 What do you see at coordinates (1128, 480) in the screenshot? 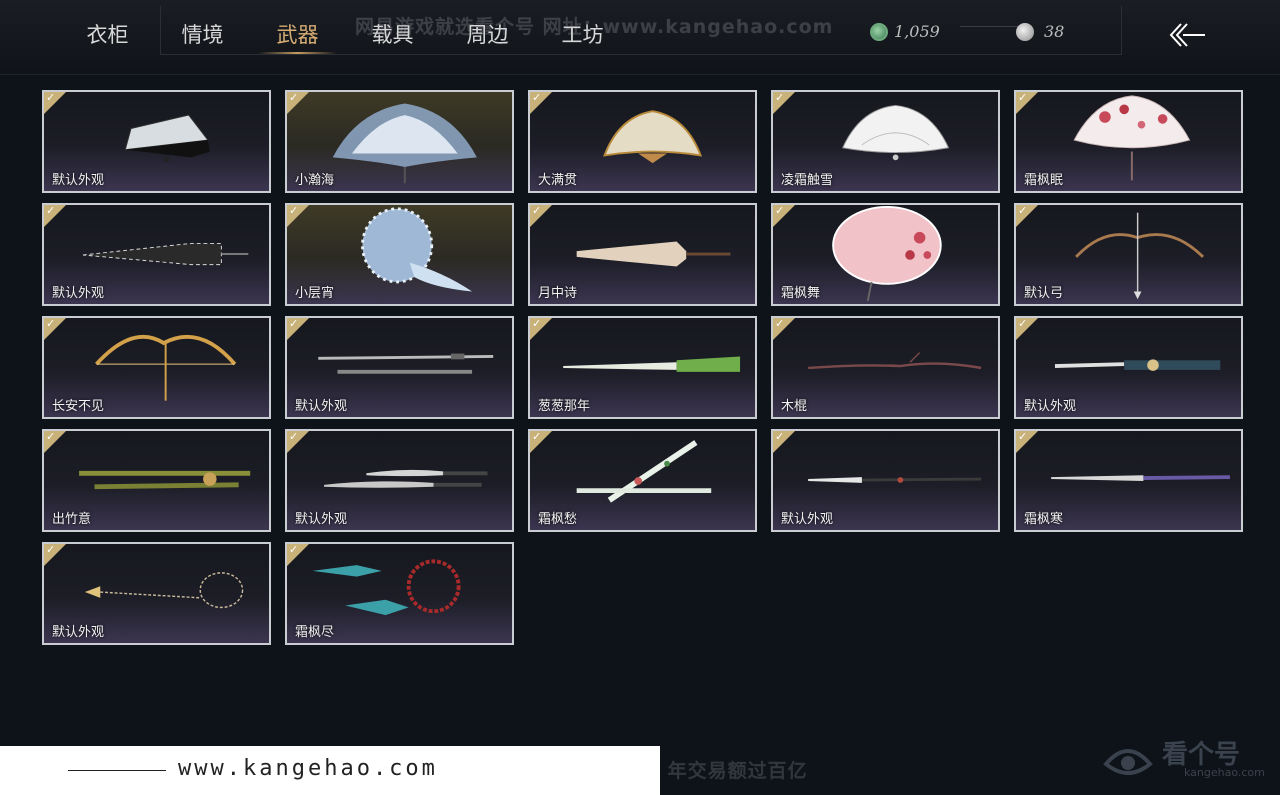
I see `weapon-card: 霜枫寒` at bounding box center [1128, 480].